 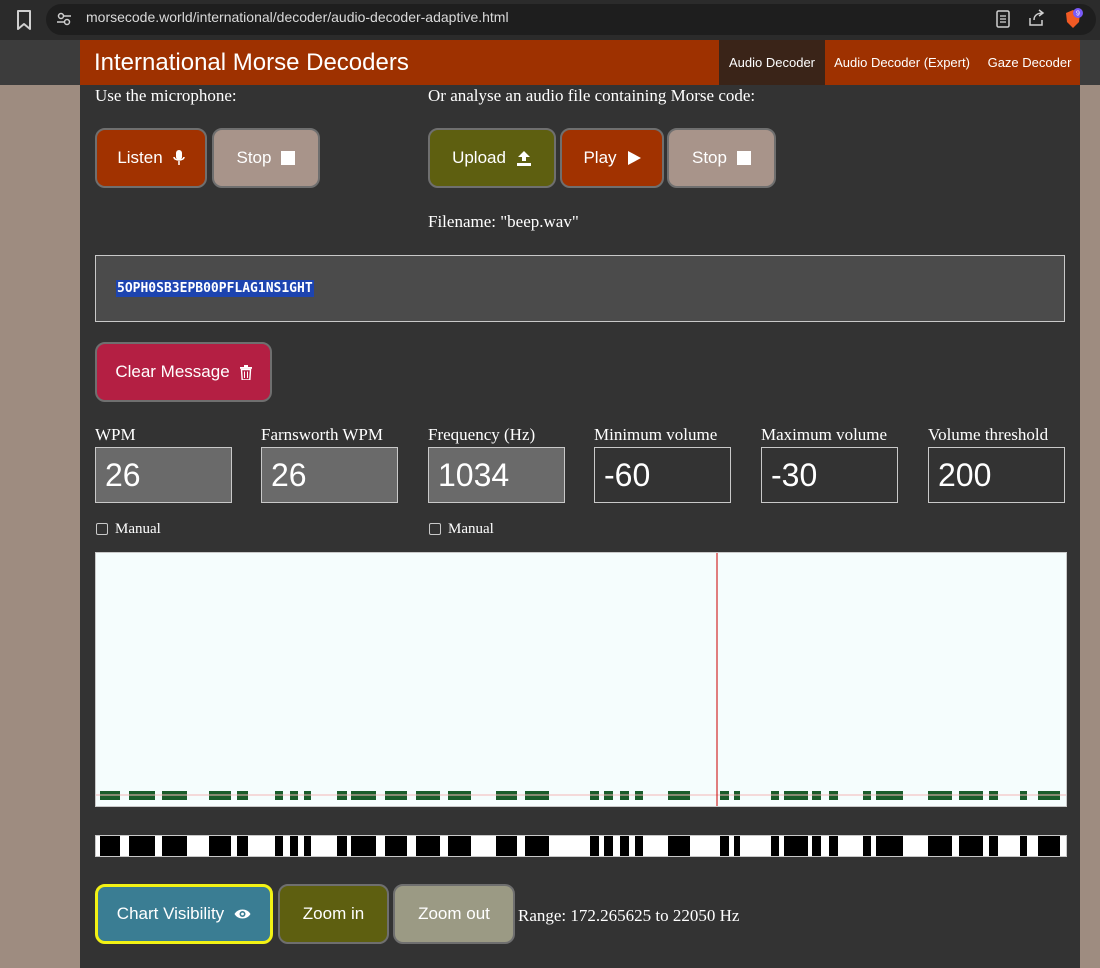 What do you see at coordinates (1029, 62) in the screenshot?
I see `tab-gaze-decoder: Gaze Decoder` at bounding box center [1029, 62].